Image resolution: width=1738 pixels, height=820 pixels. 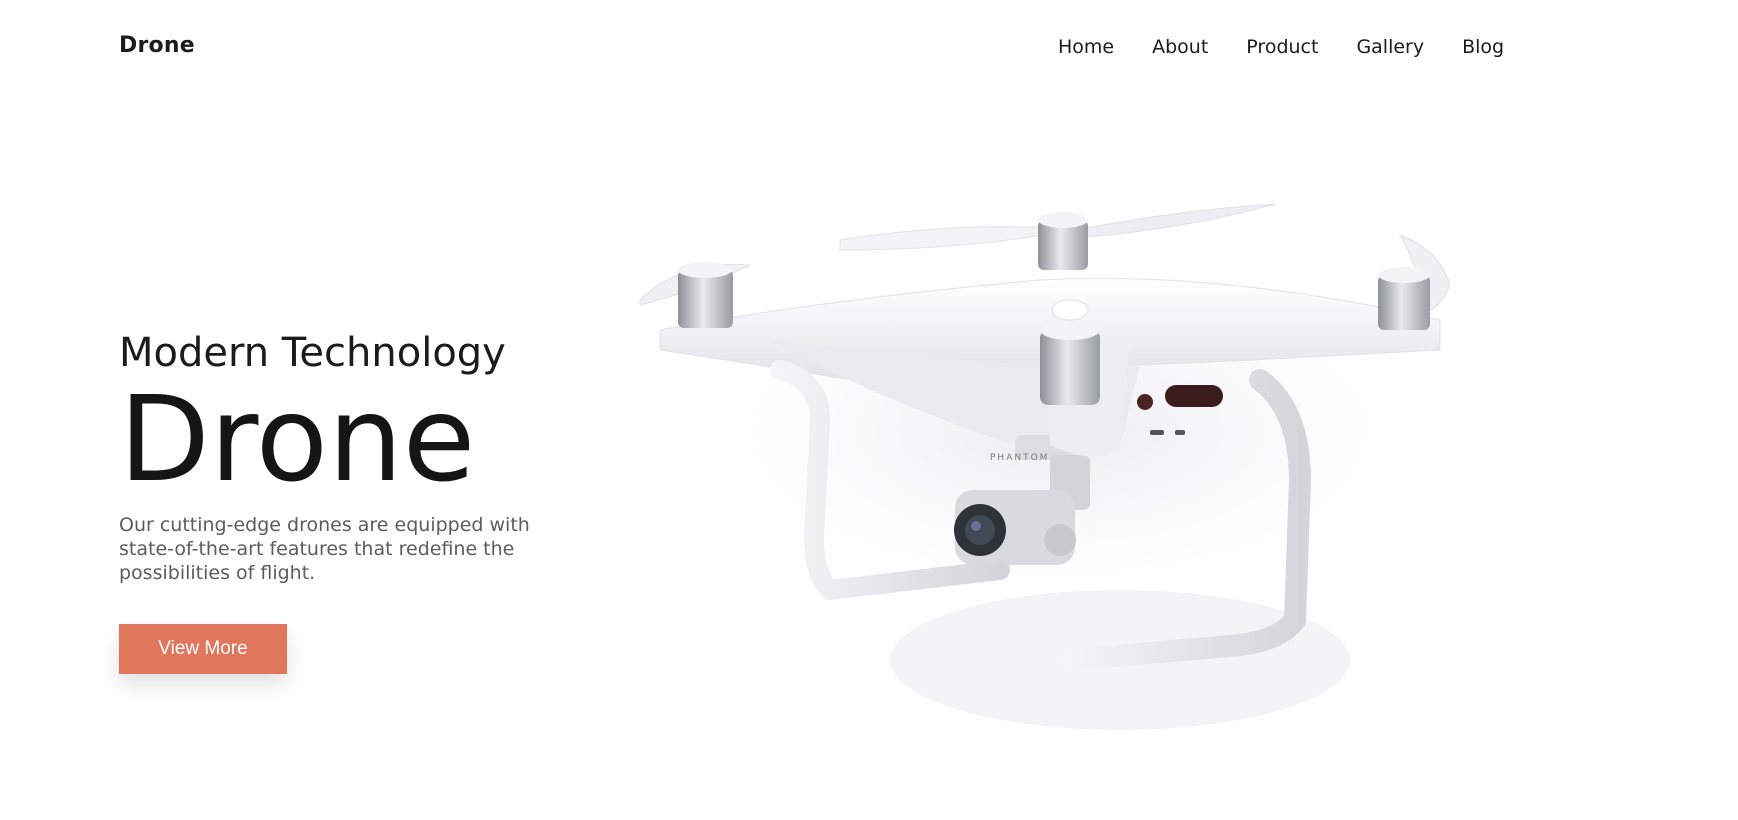 I want to click on nav-item-home: Home, so click(x=1086, y=47).